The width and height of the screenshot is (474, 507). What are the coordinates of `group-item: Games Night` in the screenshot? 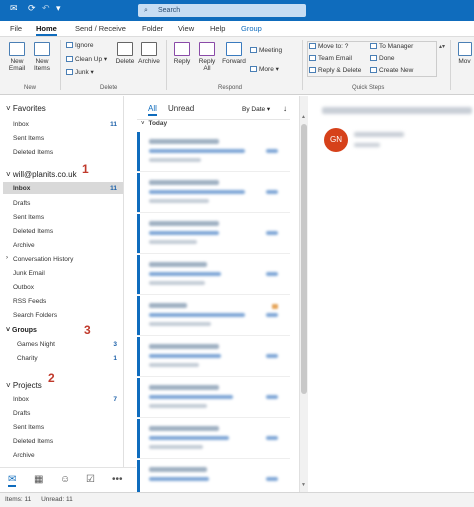 It's located at (36, 344).